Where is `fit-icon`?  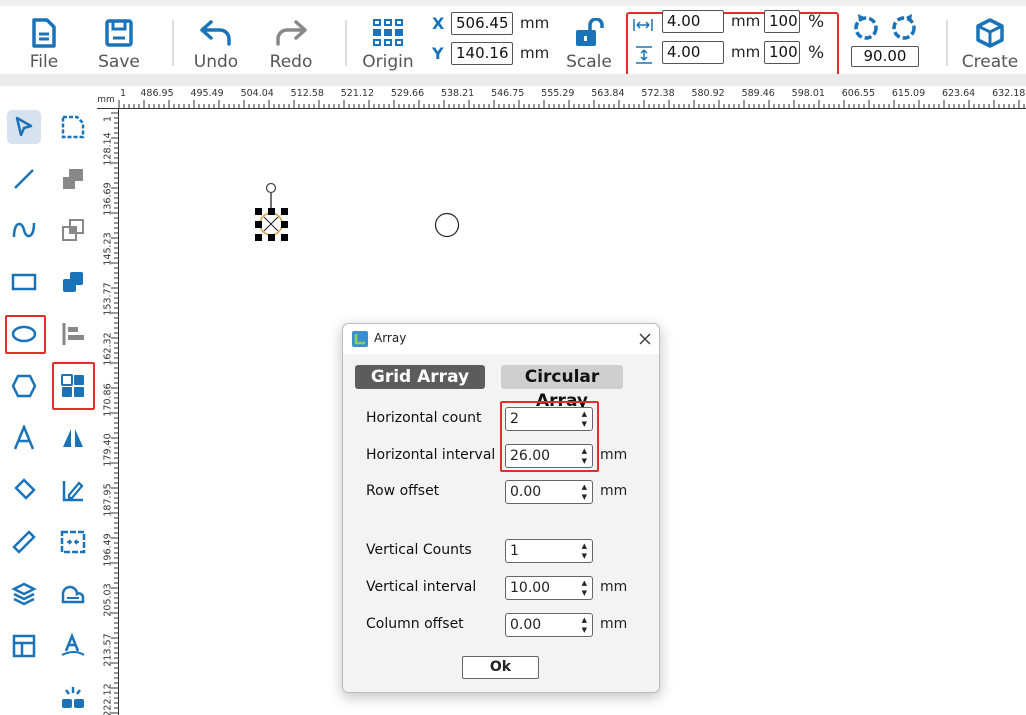 fit-icon is located at coordinates (73, 542).